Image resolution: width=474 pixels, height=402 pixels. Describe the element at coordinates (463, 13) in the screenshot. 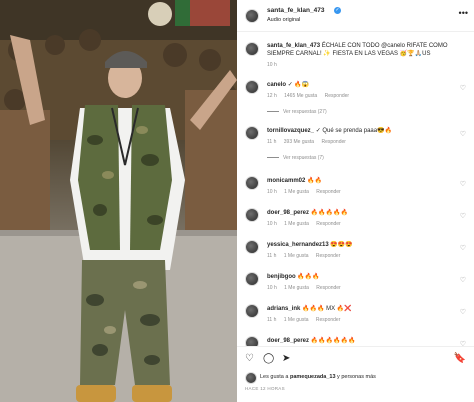

I see `more-options-icon: •••` at that location.